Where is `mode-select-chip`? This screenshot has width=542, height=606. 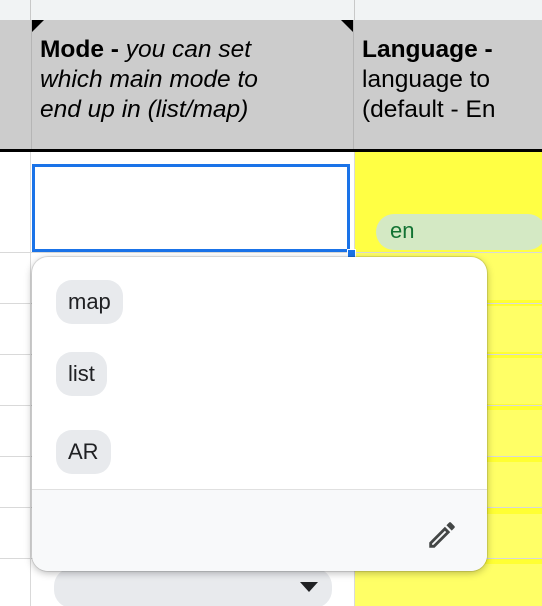 mode-select-chip is located at coordinates (193, 587).